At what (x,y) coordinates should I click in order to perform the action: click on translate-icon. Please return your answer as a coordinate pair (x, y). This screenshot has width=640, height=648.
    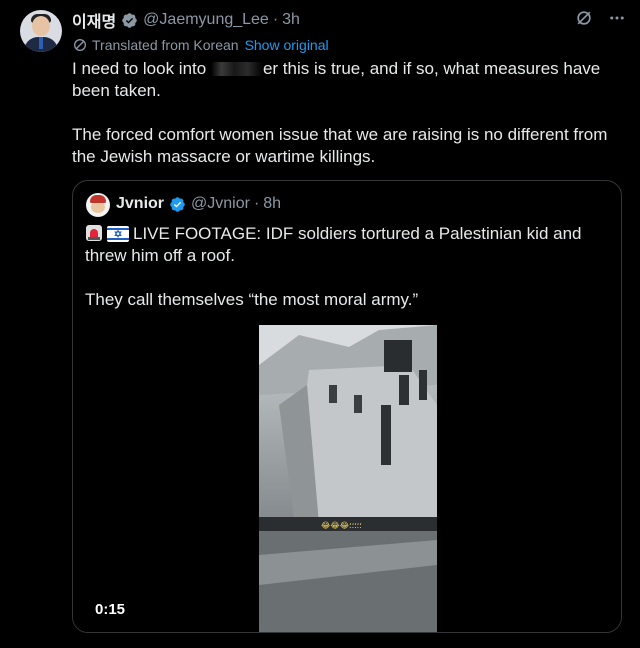
    Looking at the image, I should click on (80, 45).